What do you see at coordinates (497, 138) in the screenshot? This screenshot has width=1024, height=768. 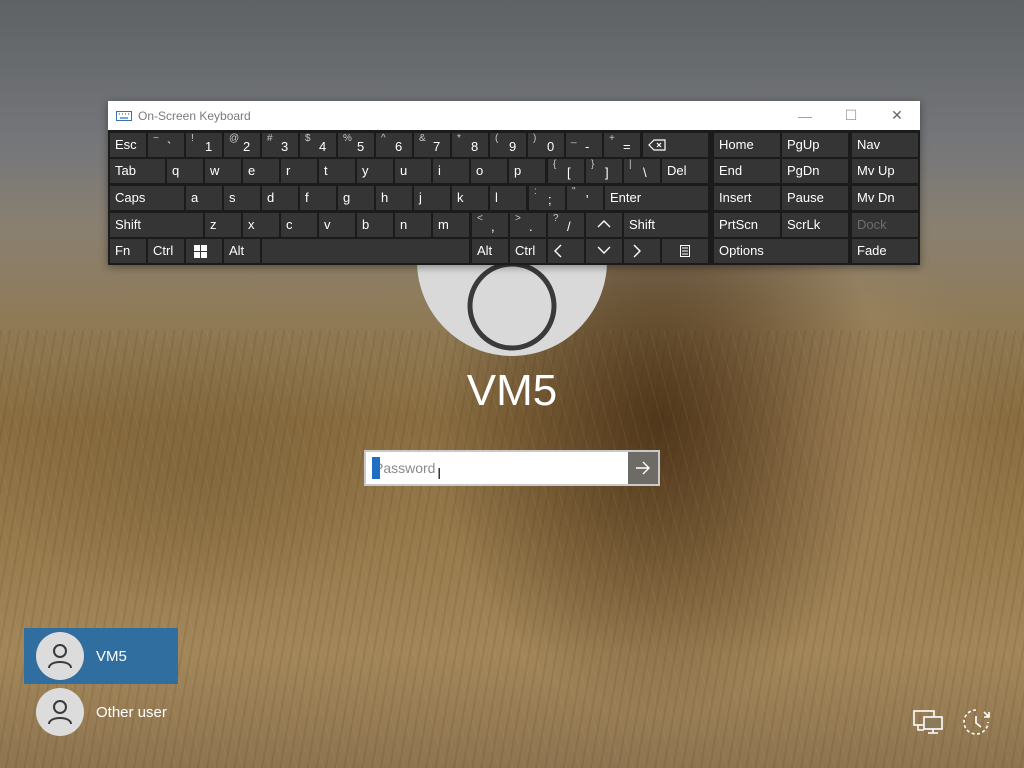 I see `key-shift-label: (` at bounding box center [497, 138].